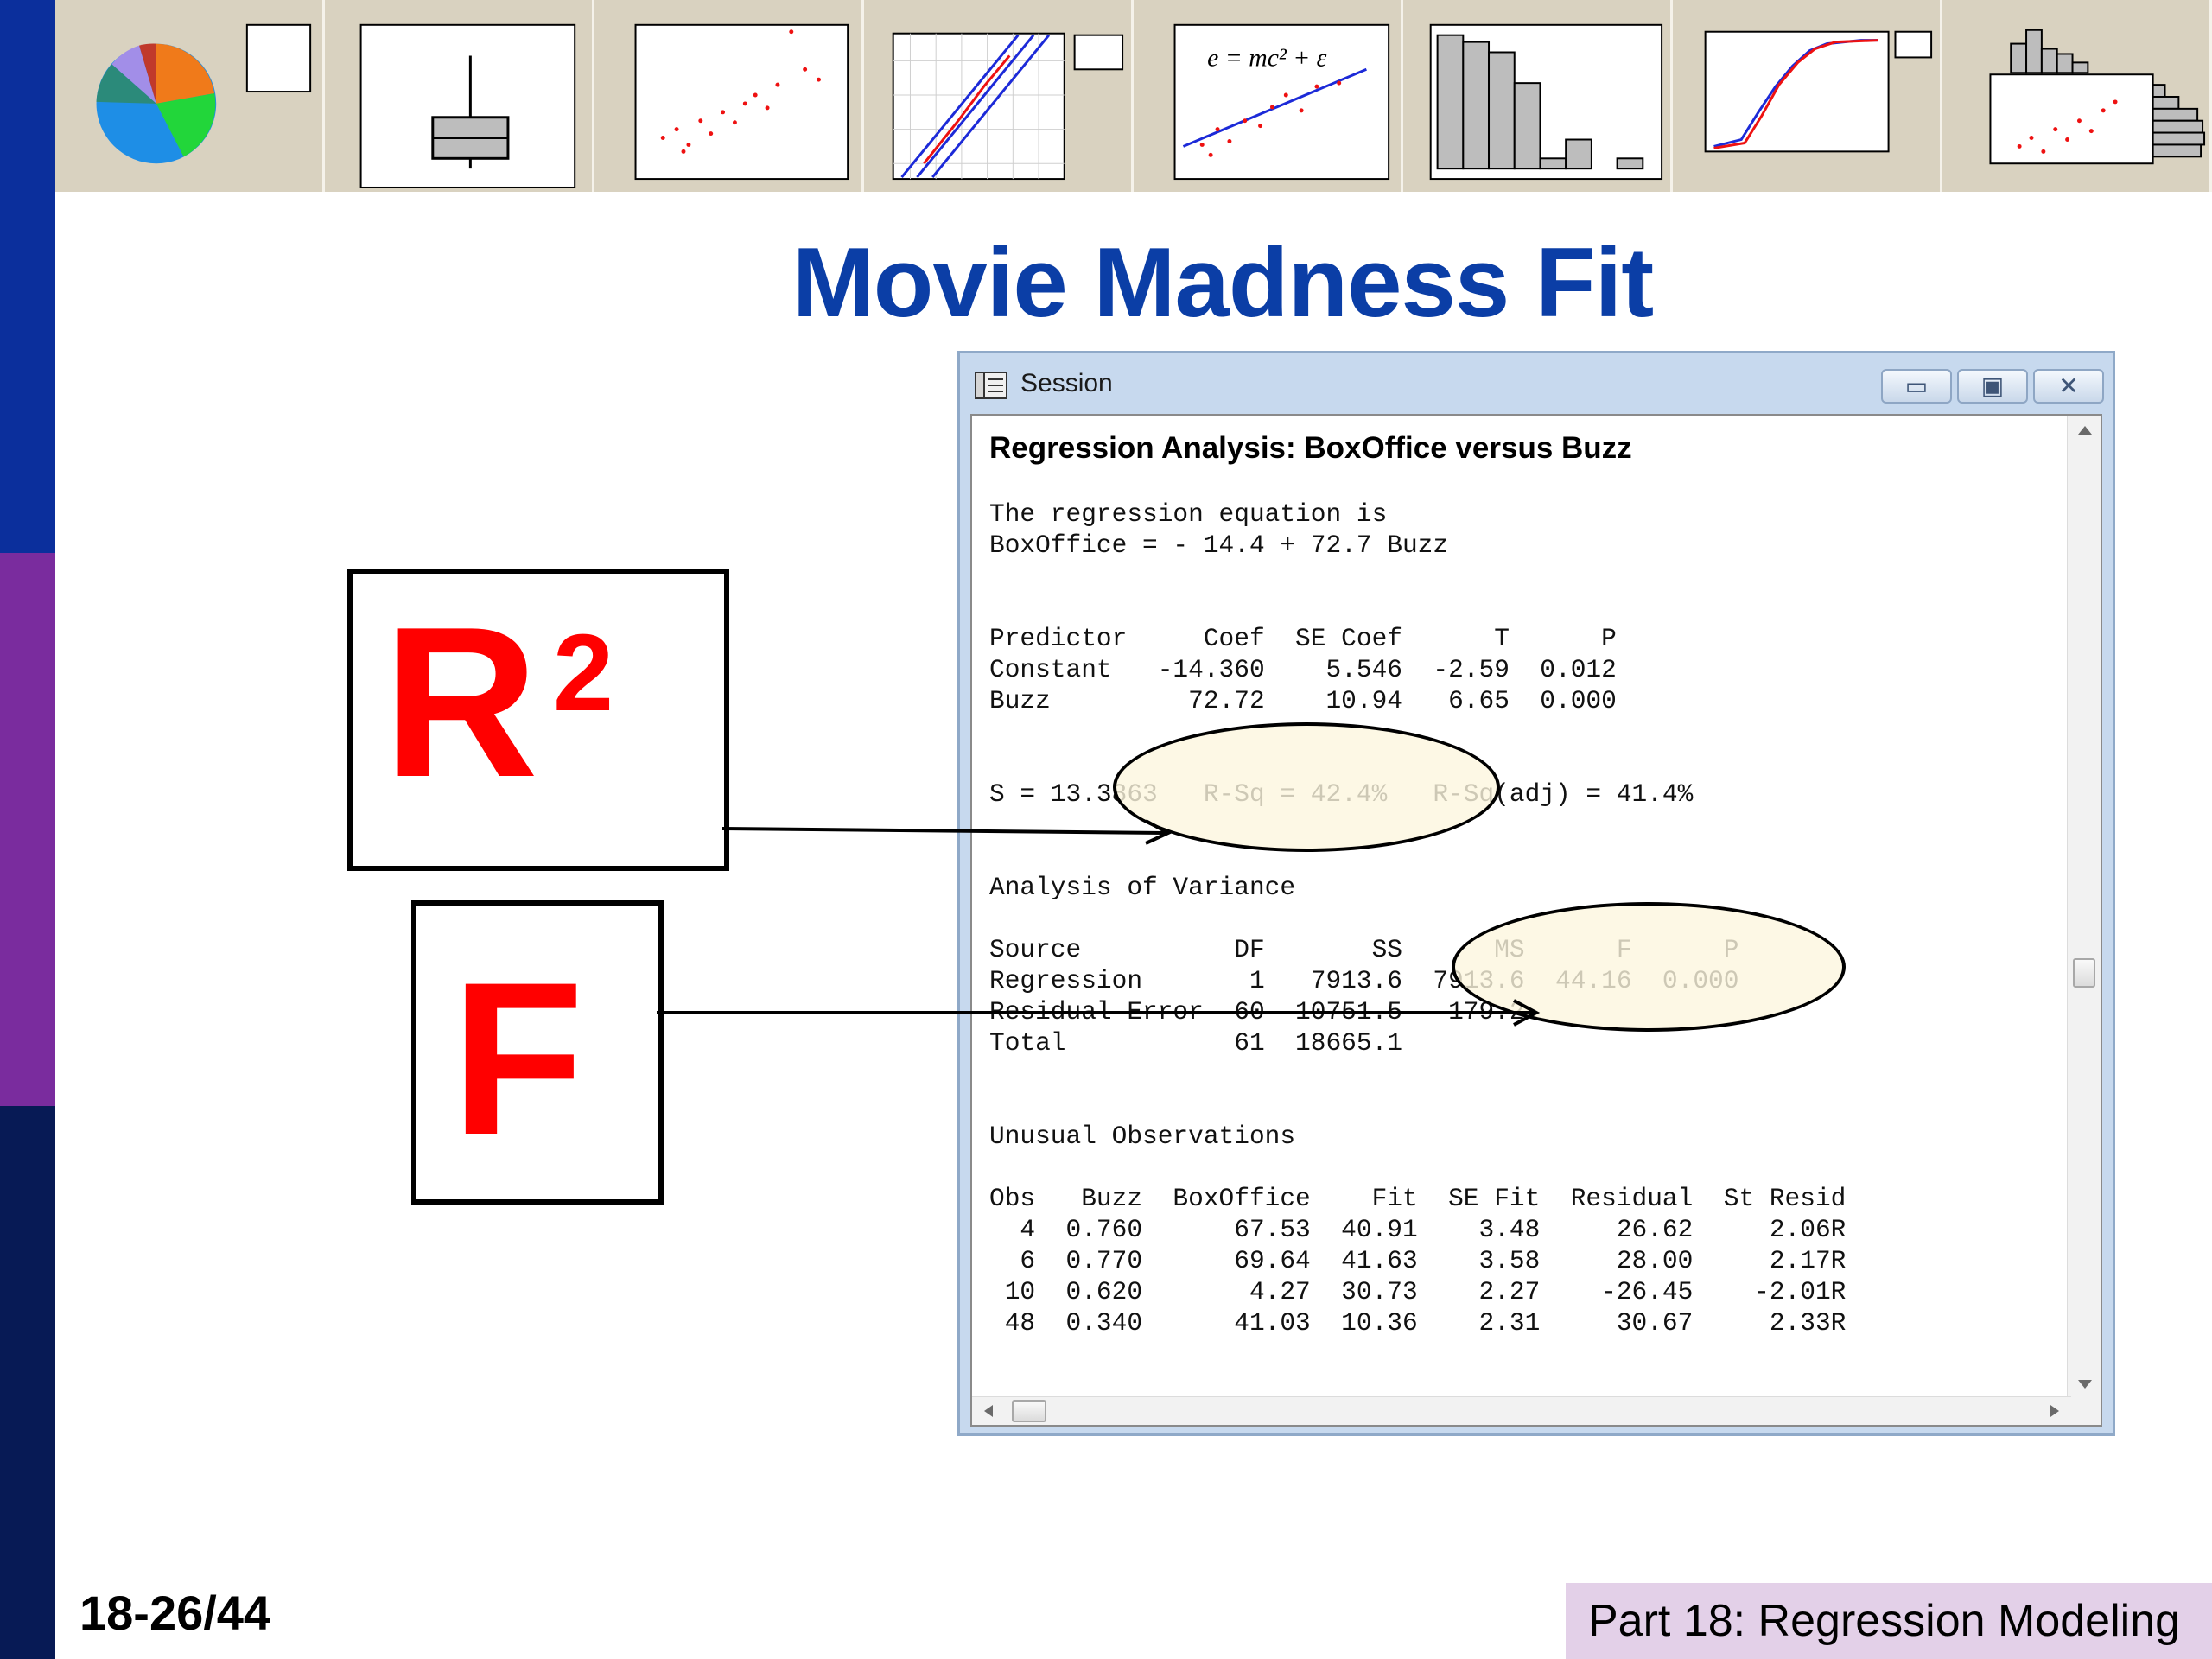  What do you see at coordinates (461, 702) in the screenshot?
I see `r-squared-label: R` at bounding box center [461, 702].